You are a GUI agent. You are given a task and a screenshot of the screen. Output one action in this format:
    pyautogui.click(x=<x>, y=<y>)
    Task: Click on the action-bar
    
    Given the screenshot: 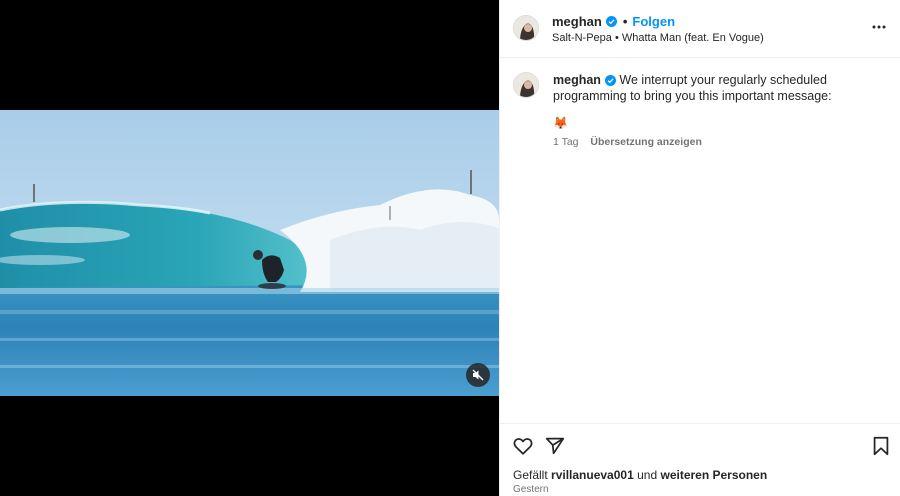 What is the action you would take?
    pyautogui.click(x=700, y=444)
    